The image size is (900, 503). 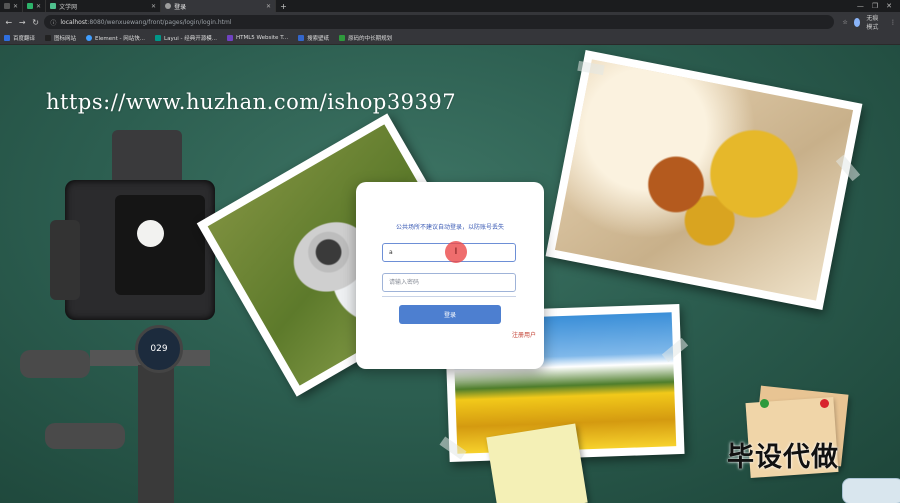 What do you see at coordinates (857, 22) in the screenshot?
I see `incognito-avatar-icon` at bounding box center [857, 22].